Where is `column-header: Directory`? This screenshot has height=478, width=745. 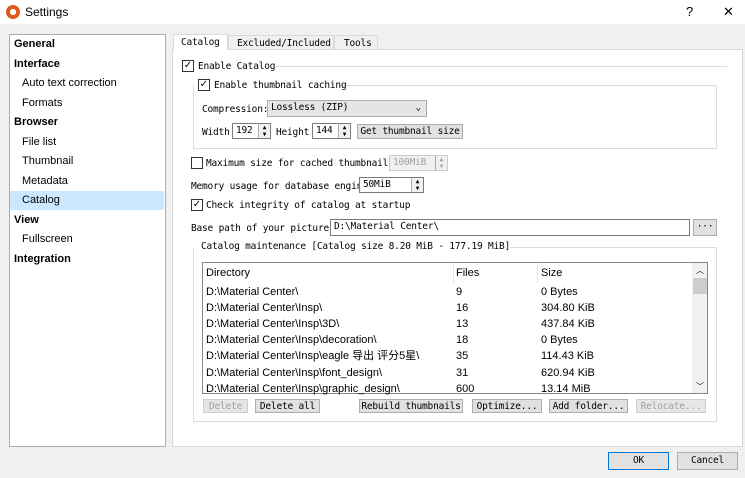 column-header: Directory is located at coordinates (228, 273).